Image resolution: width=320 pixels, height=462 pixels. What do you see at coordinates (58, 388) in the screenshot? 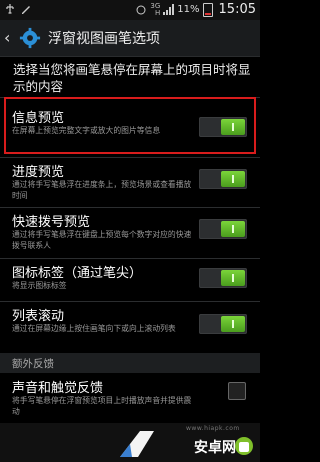
I see `setting-title: 声音和触觉反馈` at bounding box center [58, 388].